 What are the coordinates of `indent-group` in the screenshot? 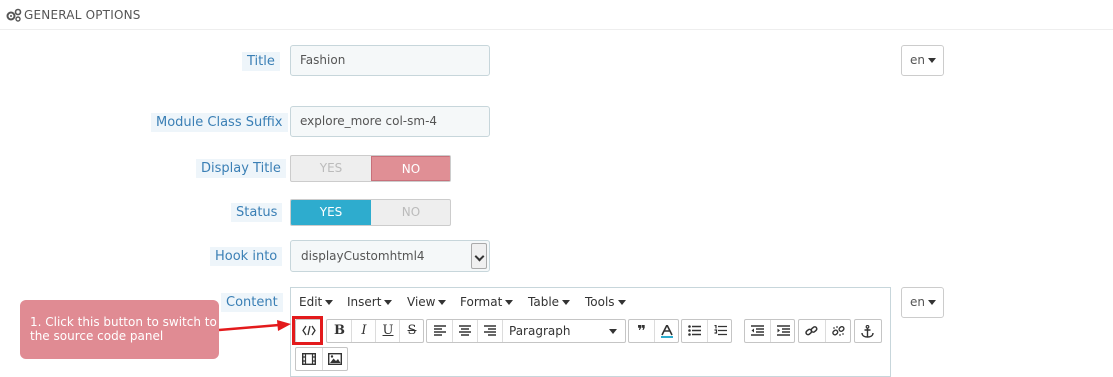 It's located at (769, 331).